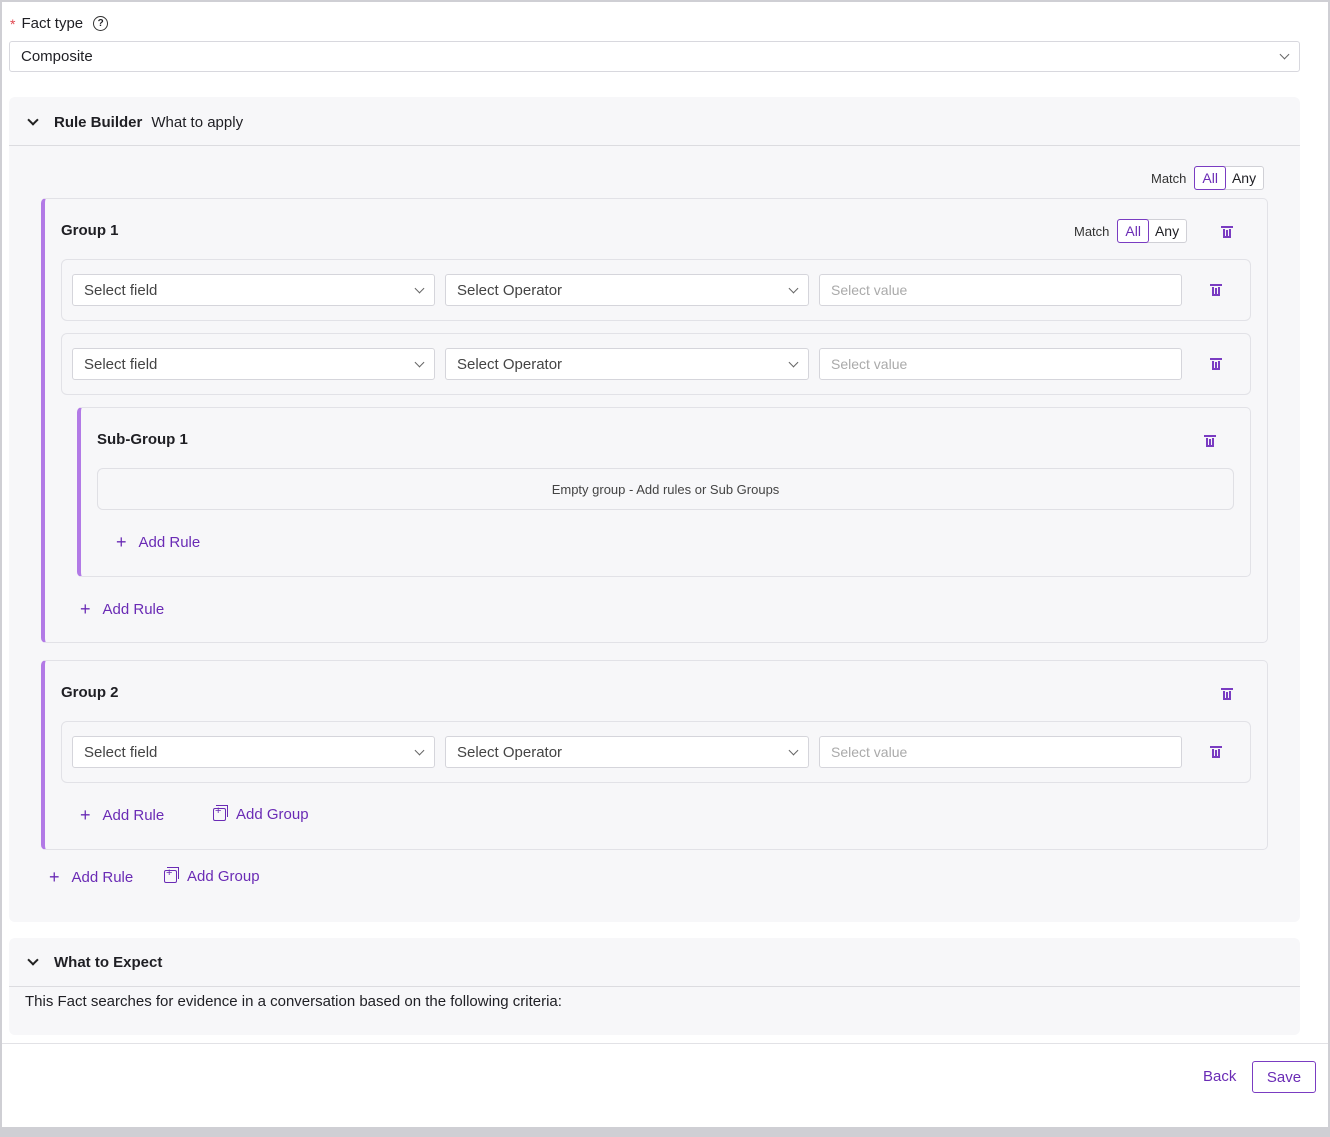  I want to click on back-button: Back, so click(1219, 1076).